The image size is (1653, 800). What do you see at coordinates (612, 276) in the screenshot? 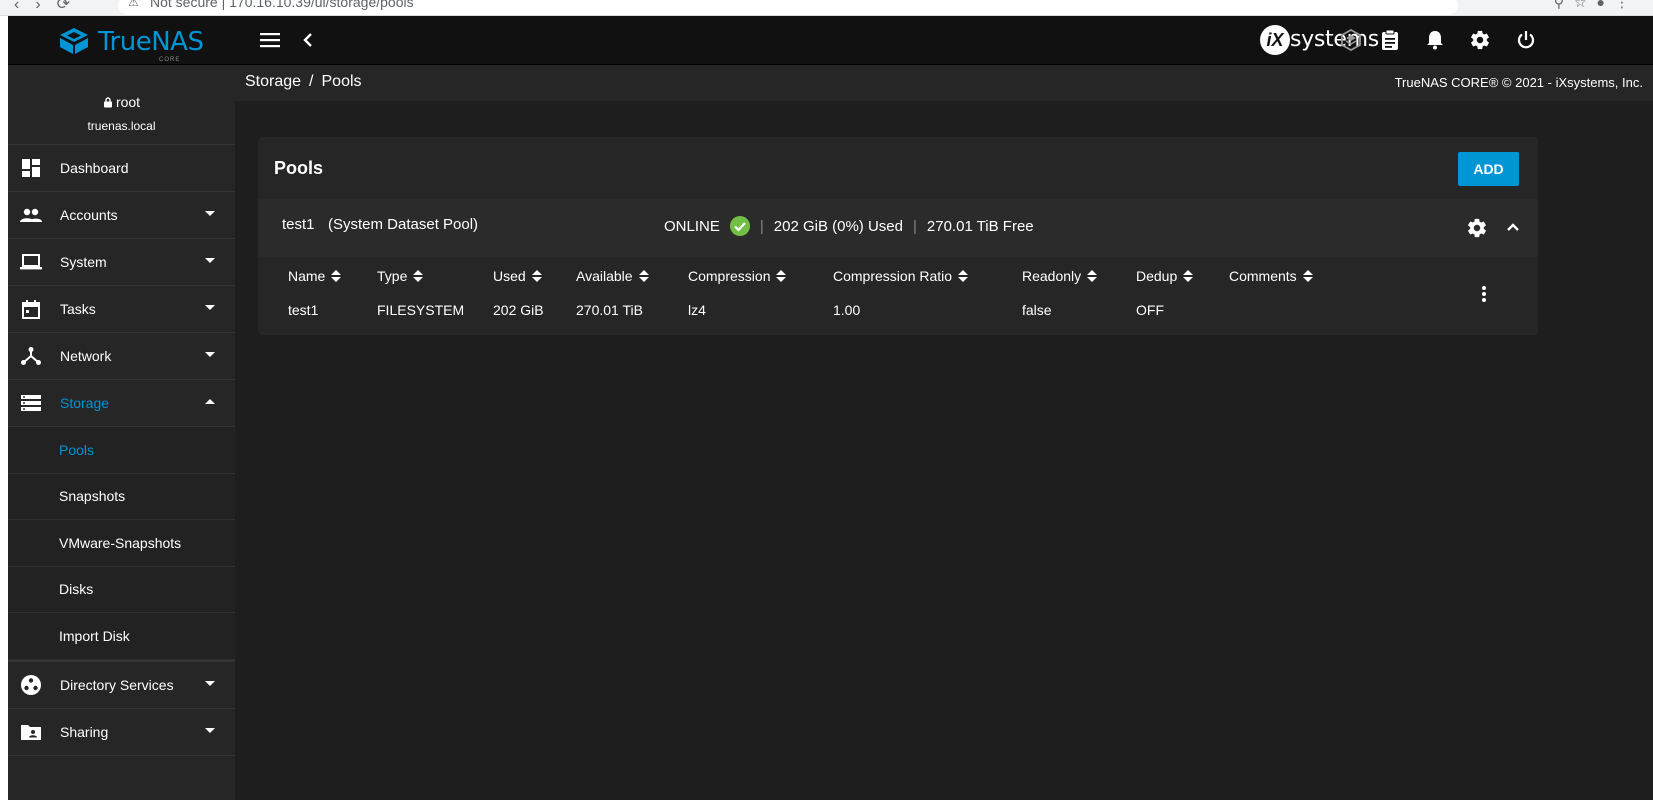
I see `column-header-available: Available` at bounding box center [612, 276].